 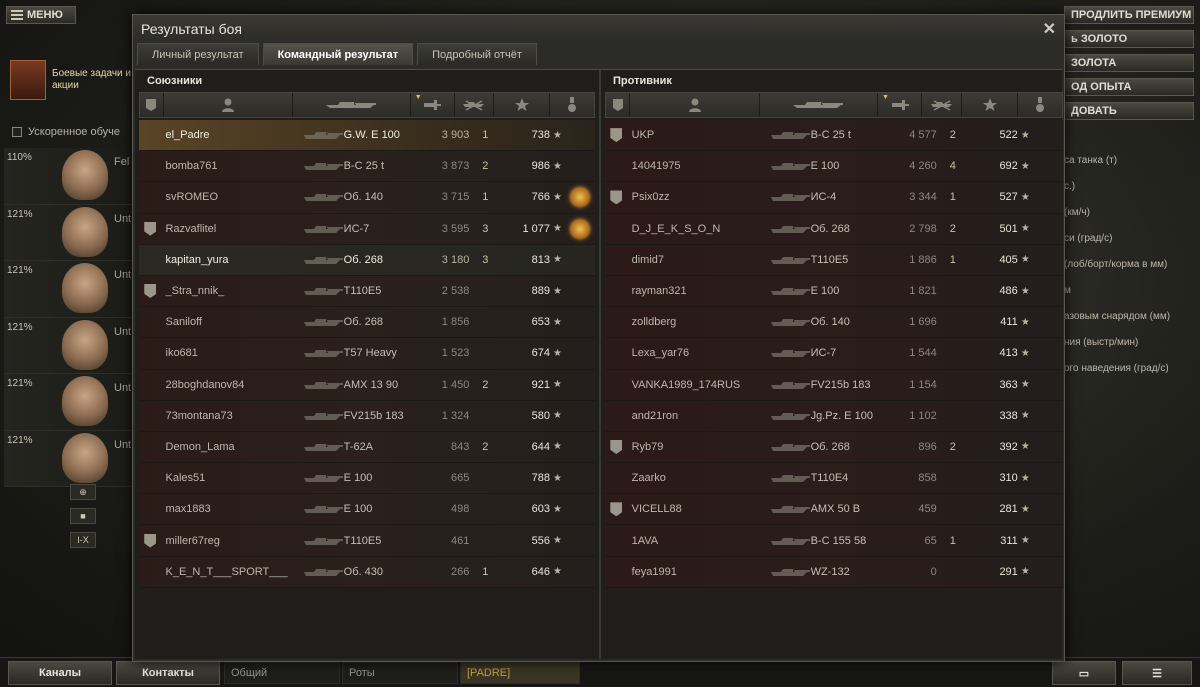 I want to click on player-row: rayman321 E 100 1 821 486 ★, so click(x=834, y=291).